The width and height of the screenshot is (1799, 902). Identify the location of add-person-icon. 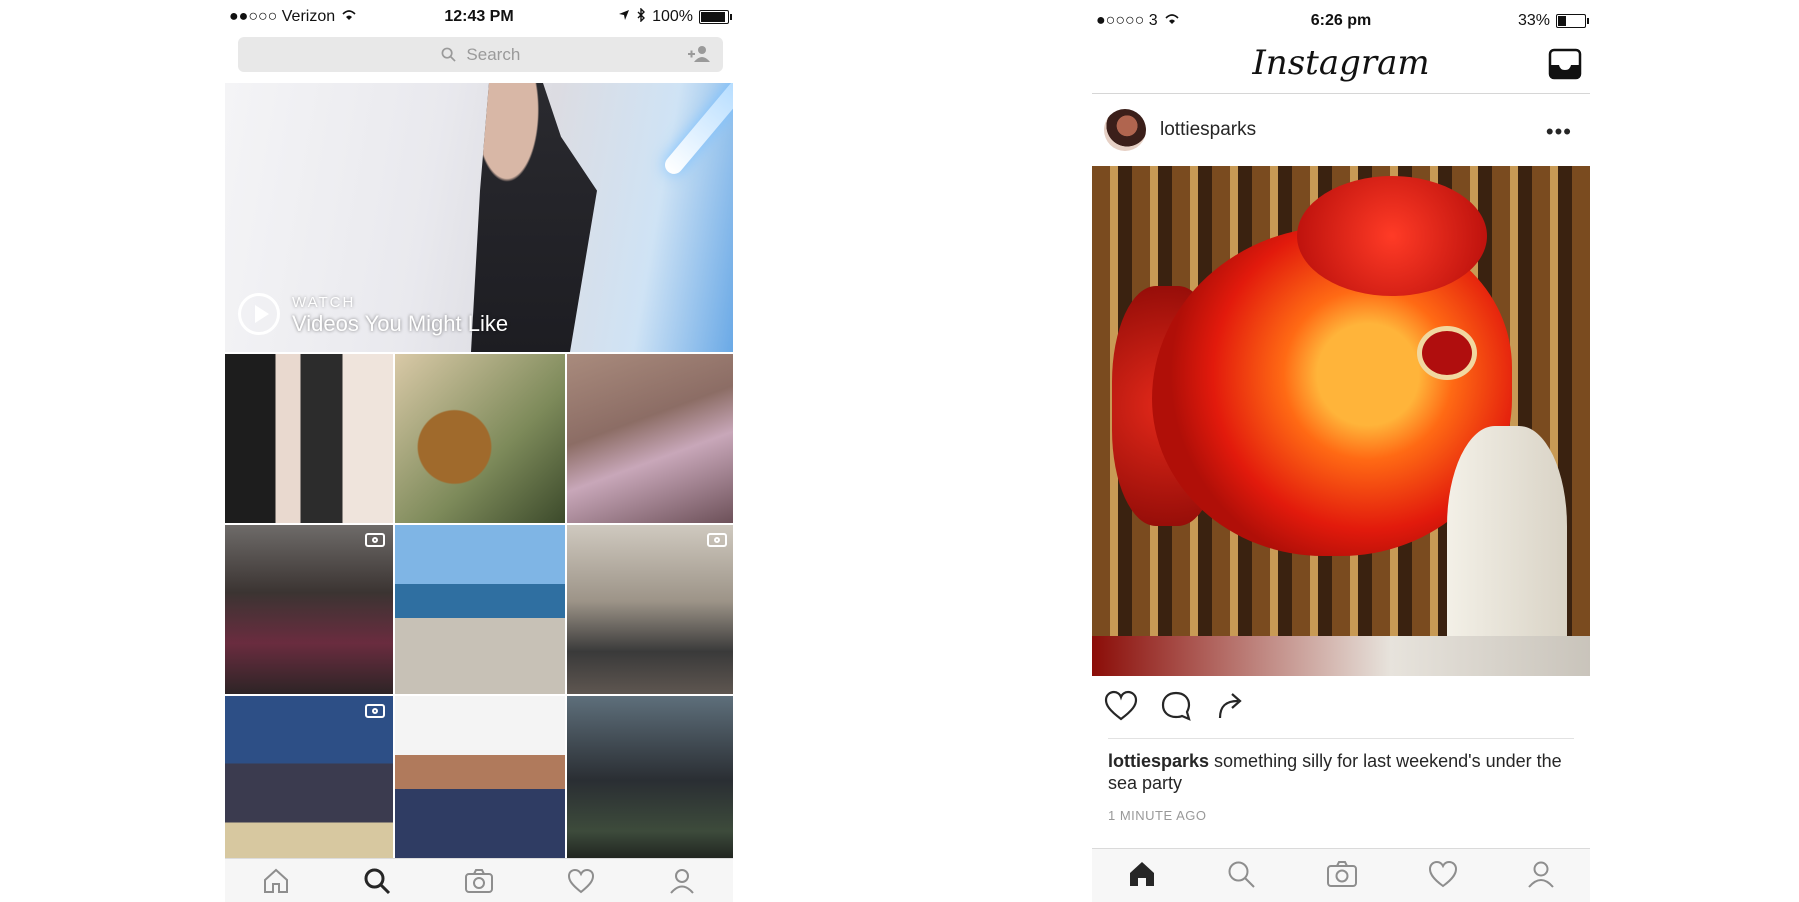
(699, 56).